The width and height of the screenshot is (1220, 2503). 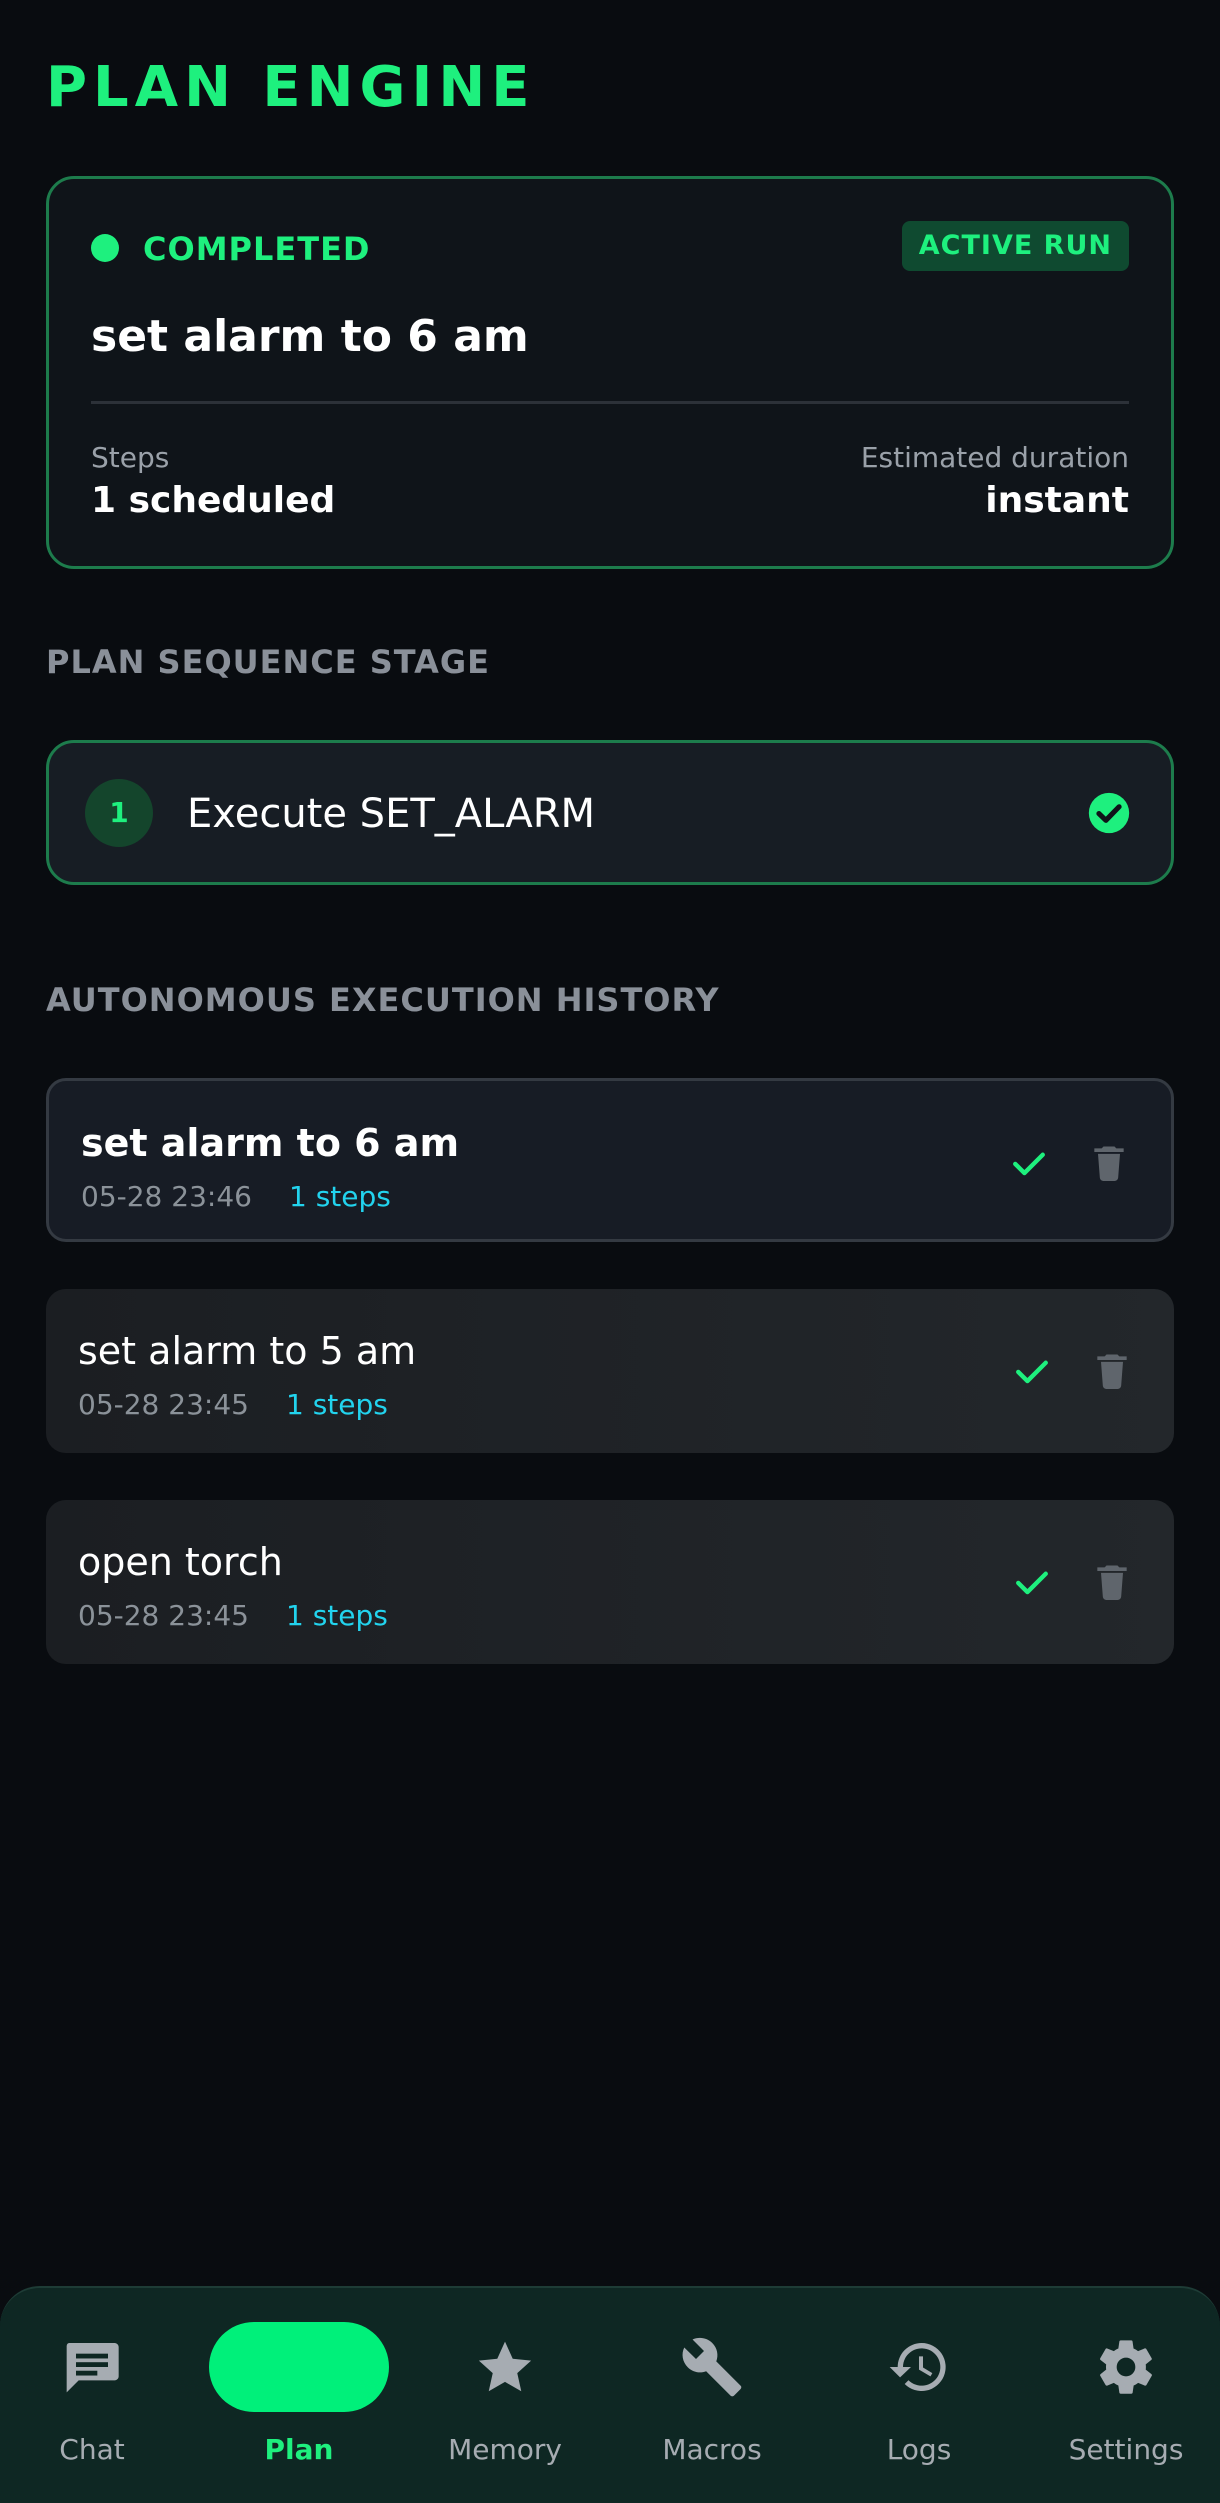 What do you see at coordinates (1015, 246) in the screenshot?
I see `active-run-badge: ACTIVE RUN` at bounding box center [1015, 246].